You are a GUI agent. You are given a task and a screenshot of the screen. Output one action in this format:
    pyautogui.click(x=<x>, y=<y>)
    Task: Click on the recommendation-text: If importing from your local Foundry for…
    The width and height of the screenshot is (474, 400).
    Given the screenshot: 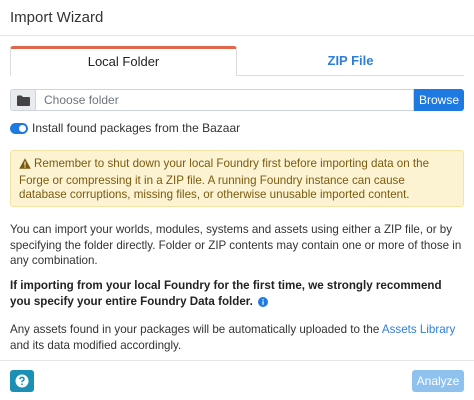 What is the action you would take?
    pyautogui.click(x=237, y=294)
    